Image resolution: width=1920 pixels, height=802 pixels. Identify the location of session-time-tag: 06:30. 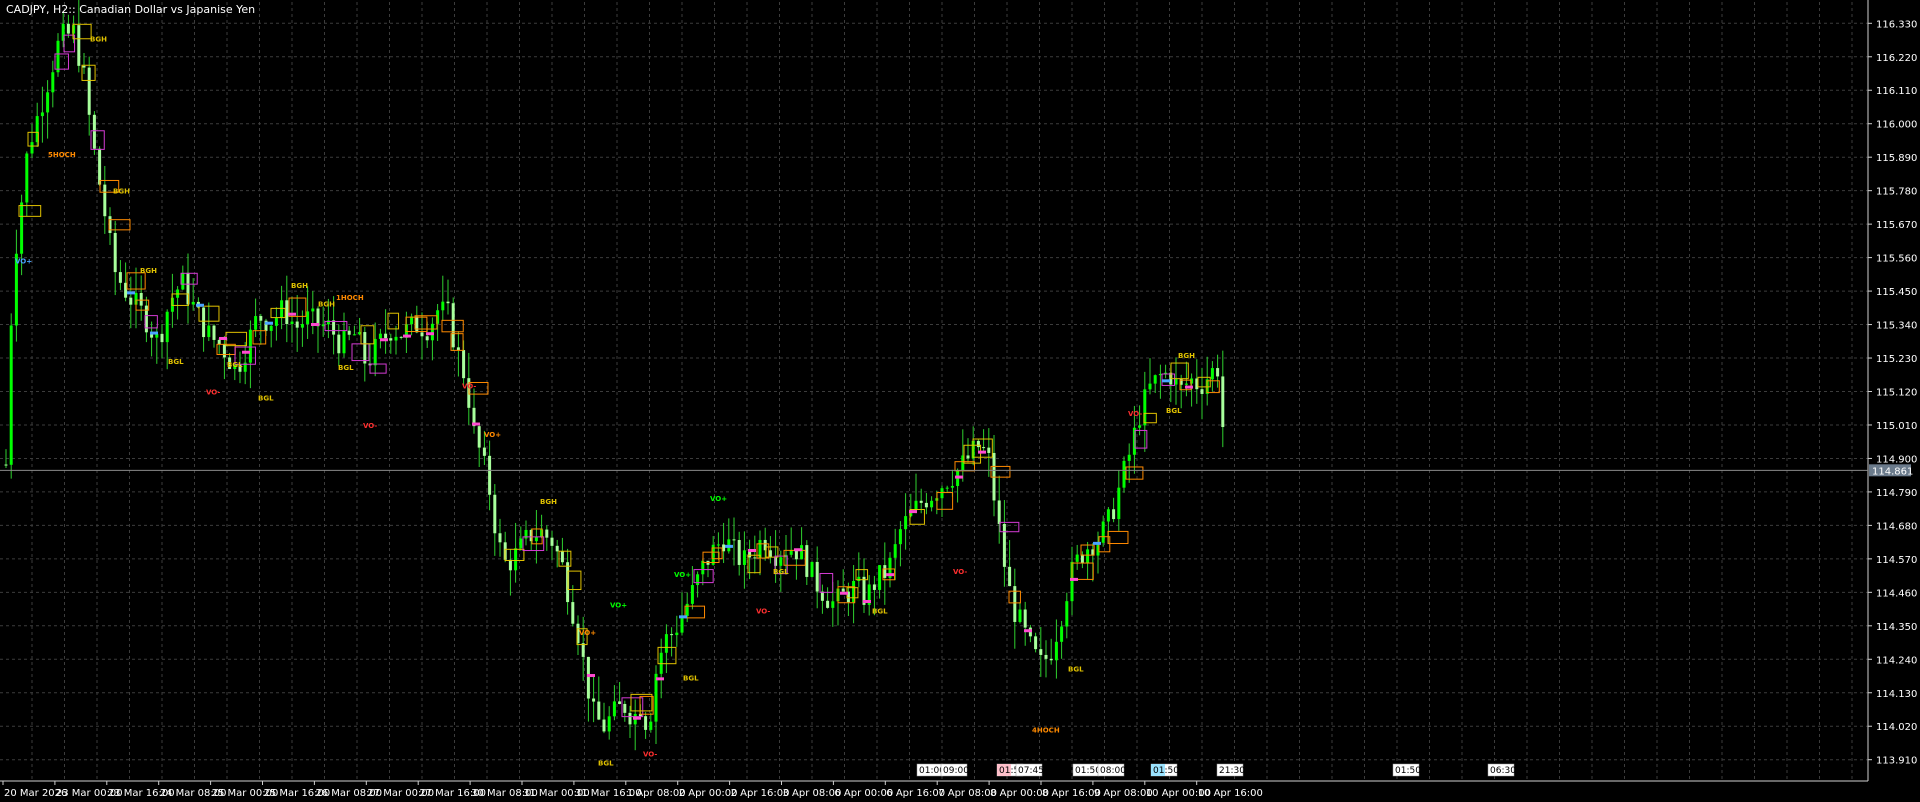
(1501, 770).